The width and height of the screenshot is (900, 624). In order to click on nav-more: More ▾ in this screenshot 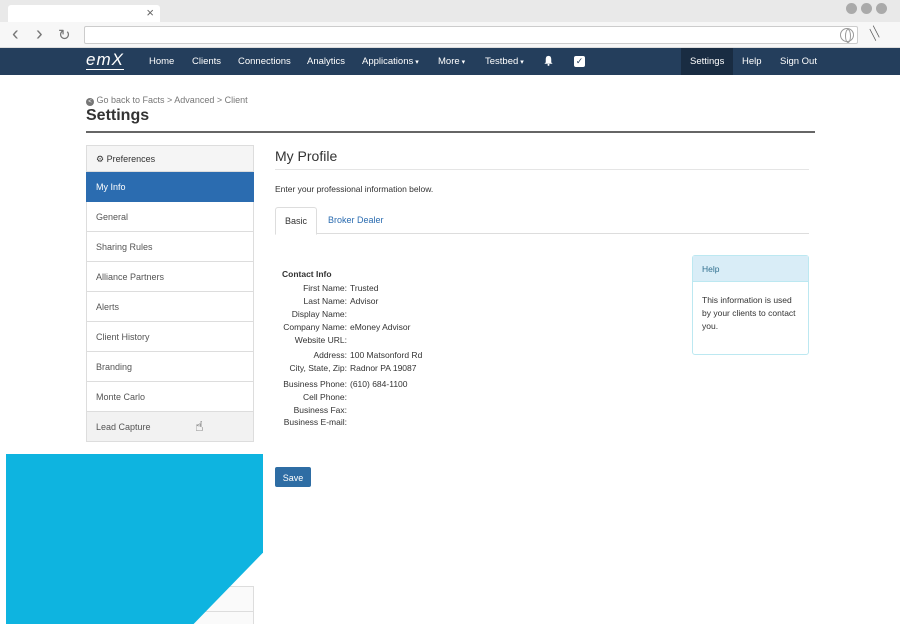, I will do `click(451, 61)`.